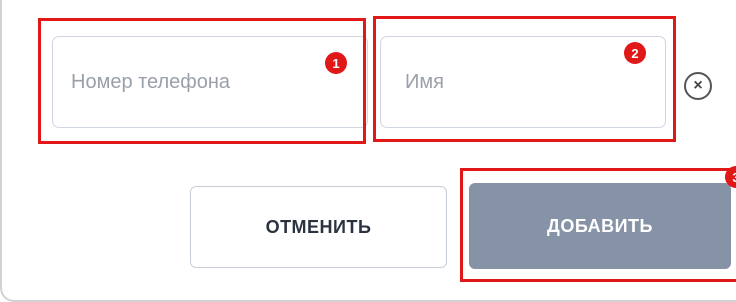  What do you see at coordinates (523, 82) in the screenshot?
I see `name-input: Имя` at bounding box center [523, 82].